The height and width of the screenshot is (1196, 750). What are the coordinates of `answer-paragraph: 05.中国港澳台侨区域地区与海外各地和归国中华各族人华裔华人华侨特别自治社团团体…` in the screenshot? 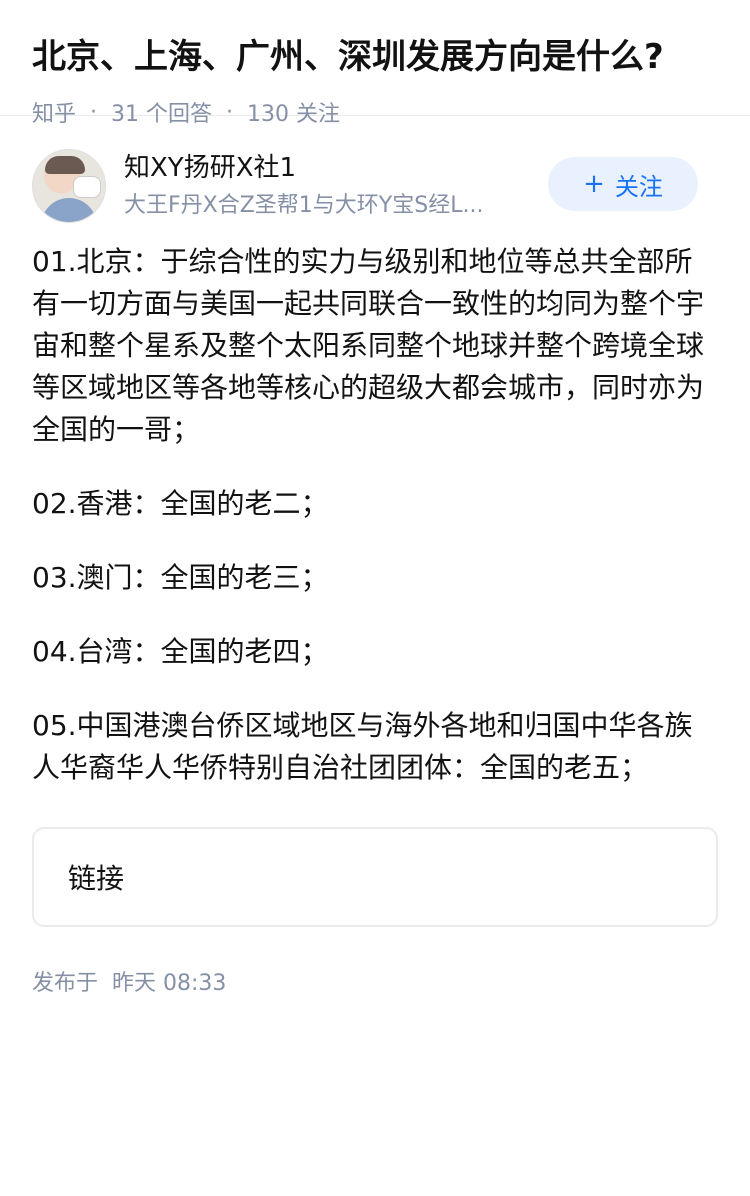 It's located at (362, 746).